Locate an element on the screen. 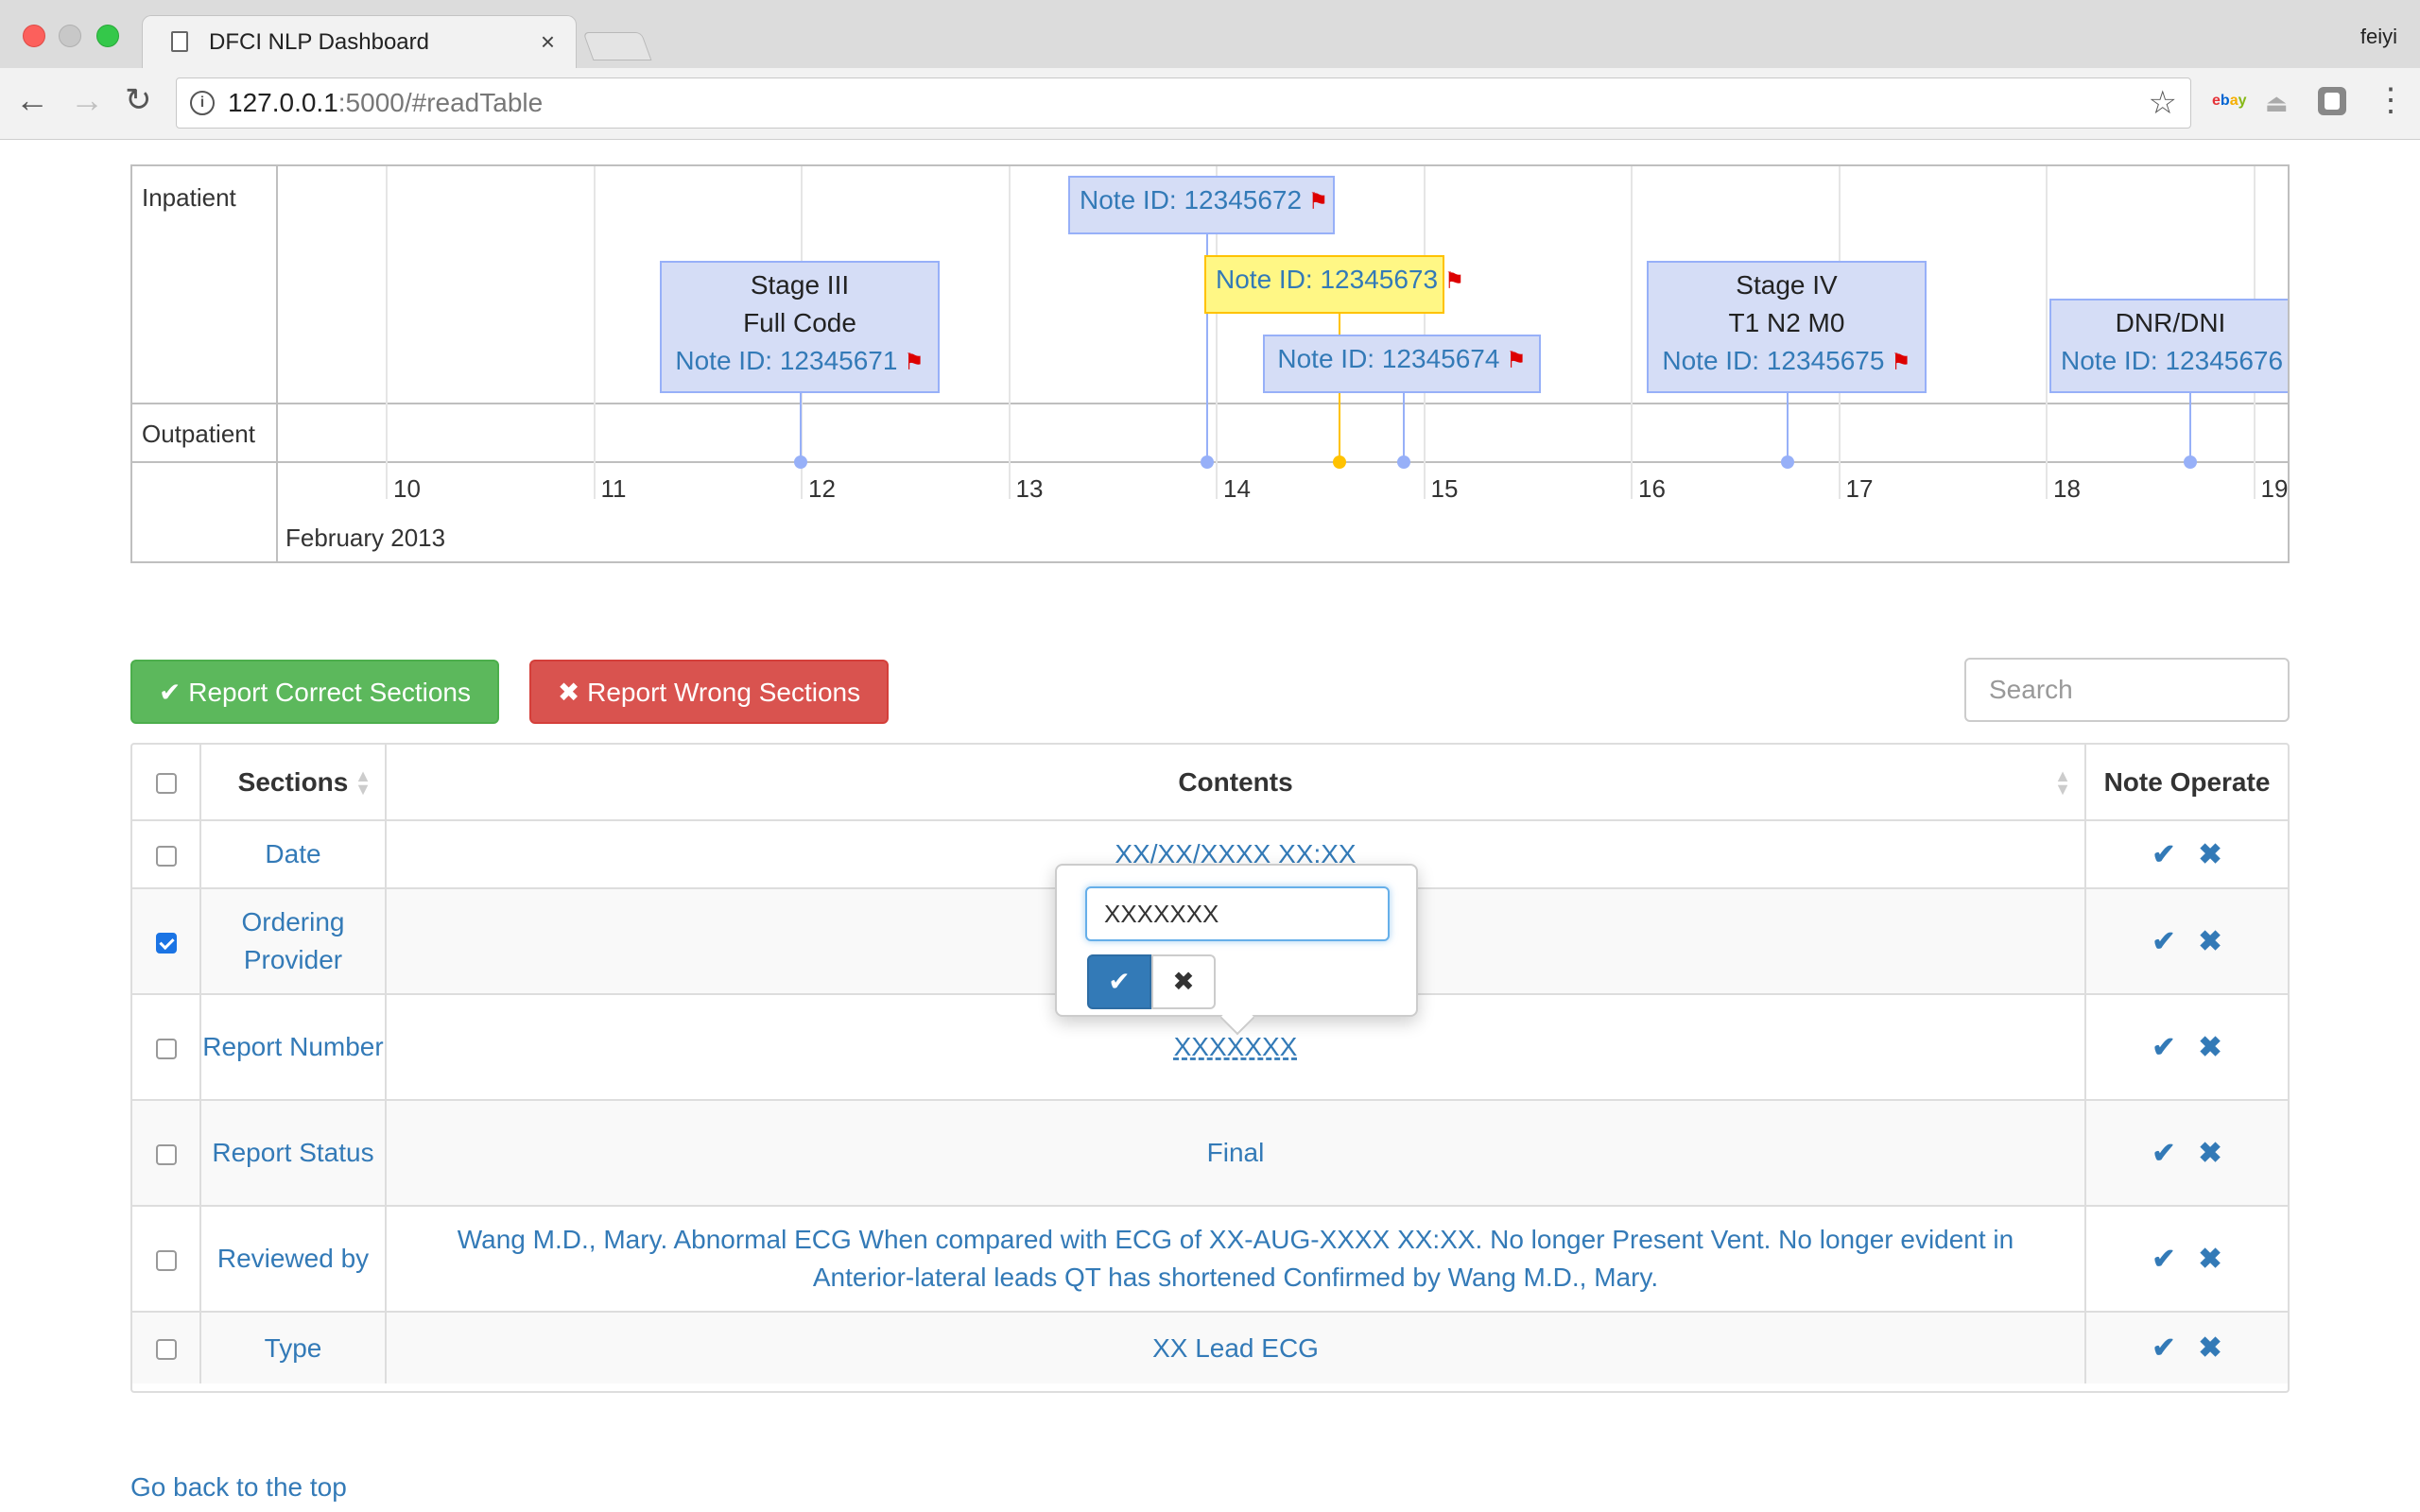 Image resolution: width=2420 pixels, height=1512 pixels. timeline-note-row: Note ID: 12345671 ⚑ is located at coordinates (799, 362).